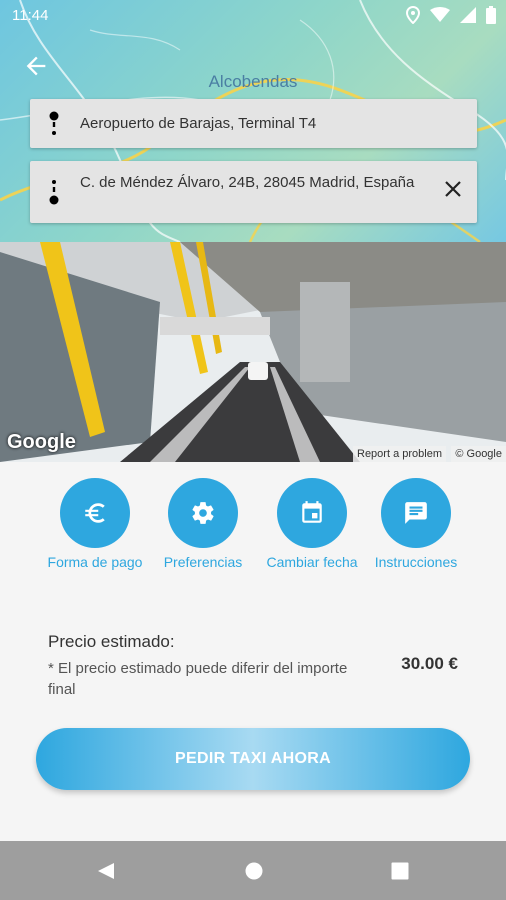  What do you see at coordinates (312, 562) in the screenshot?
I see `change-date-label: Cambiar fecha` at bounding box center [312, 562].